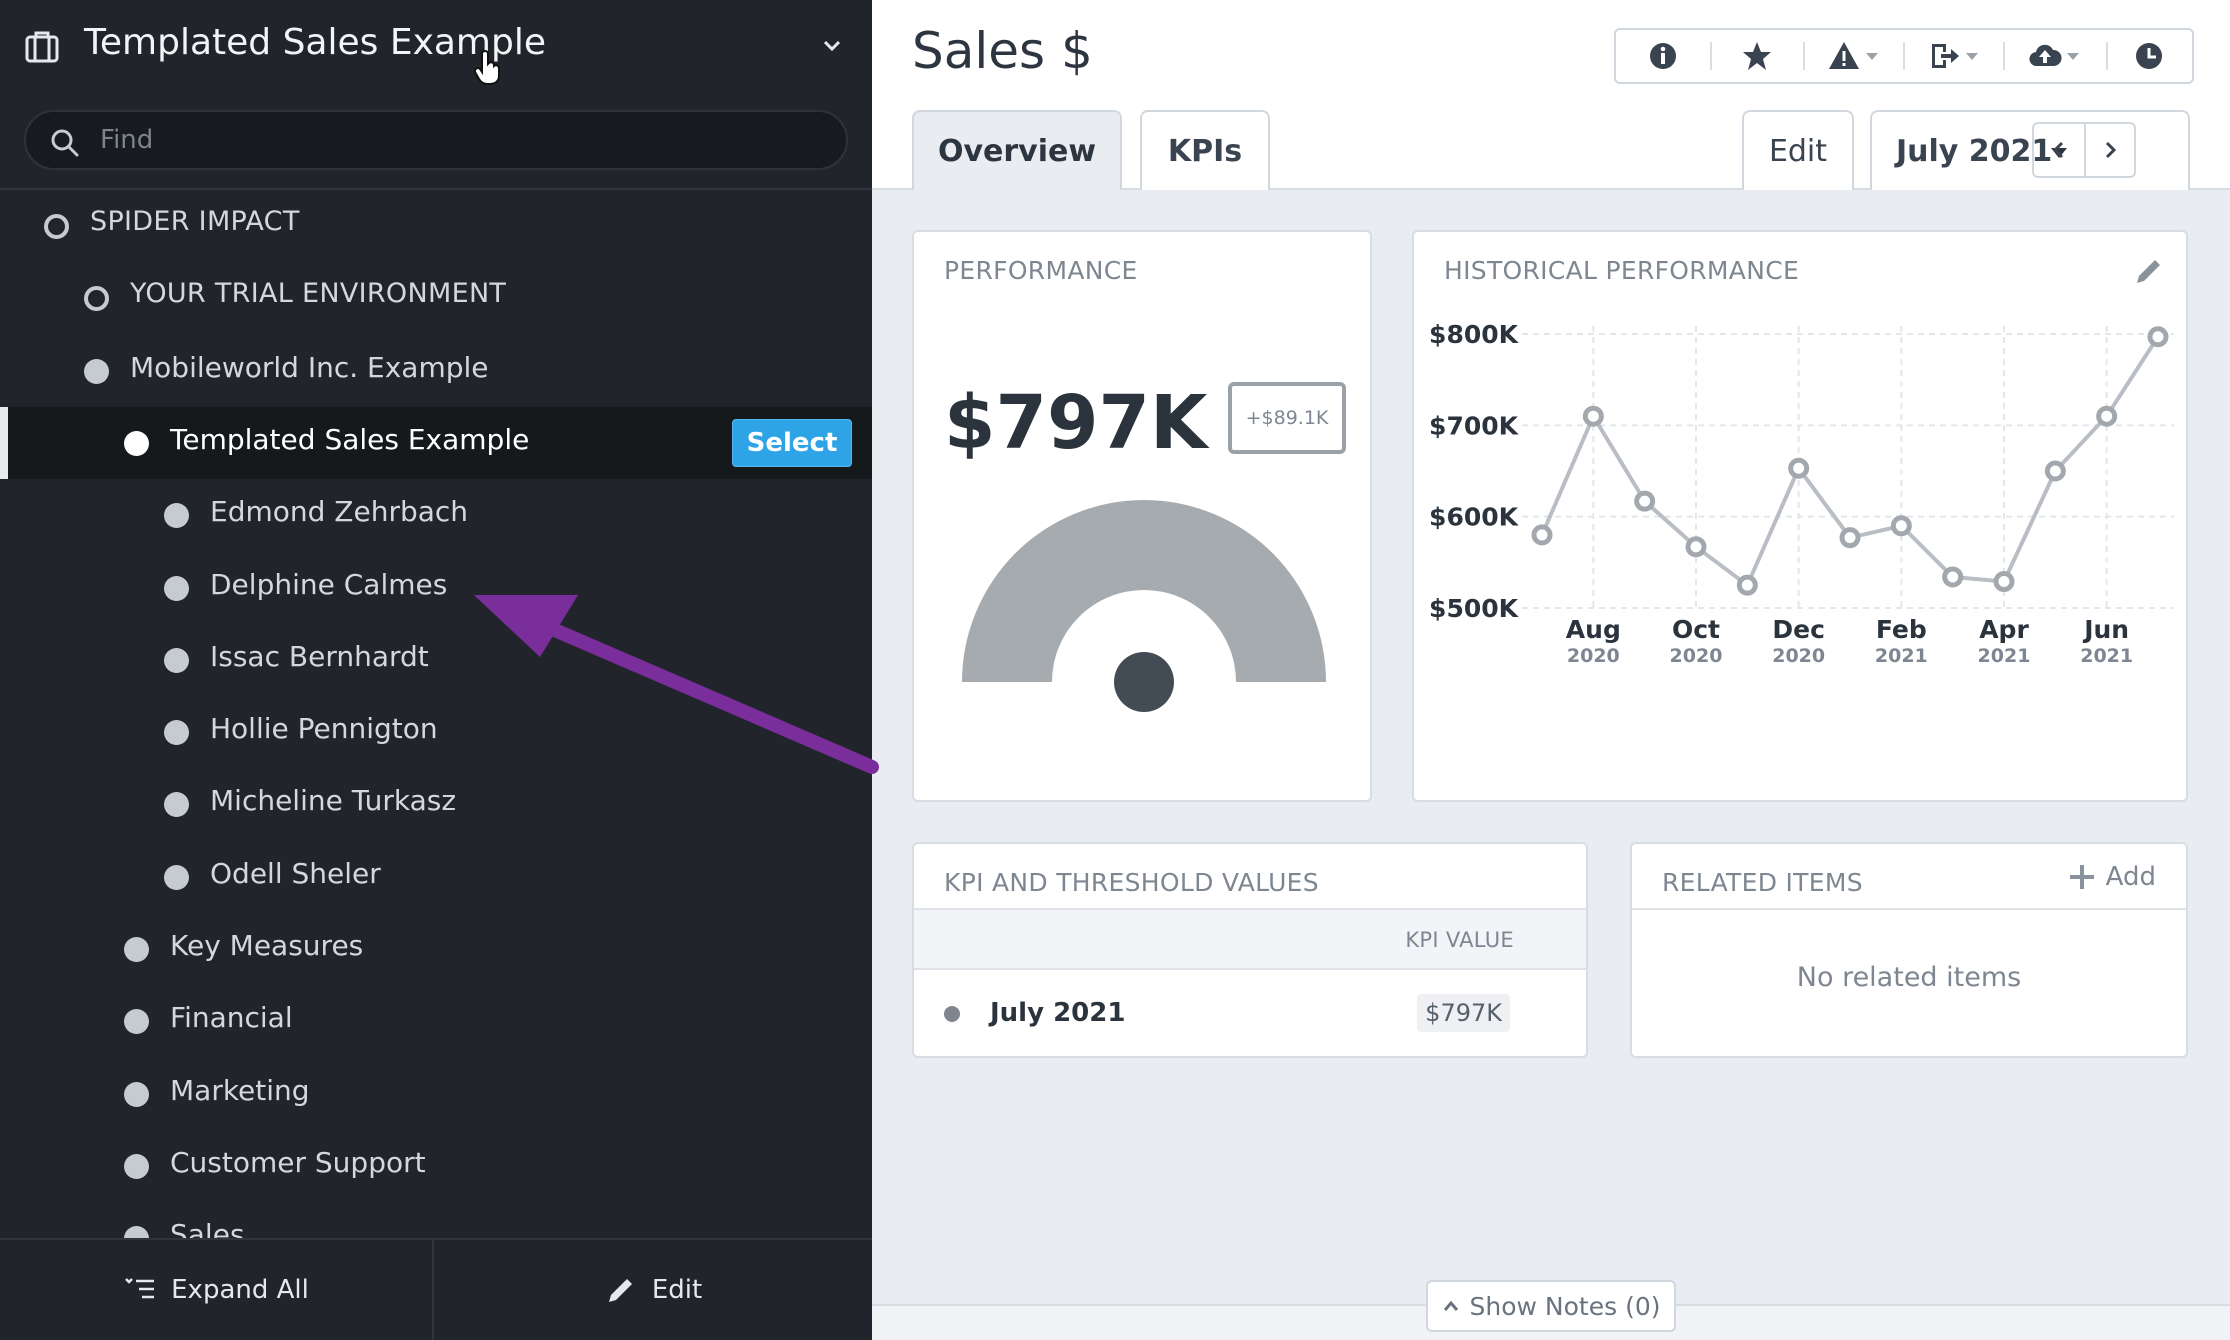  I want to click on tree-item: Odell Sheler, so click(436, 877).